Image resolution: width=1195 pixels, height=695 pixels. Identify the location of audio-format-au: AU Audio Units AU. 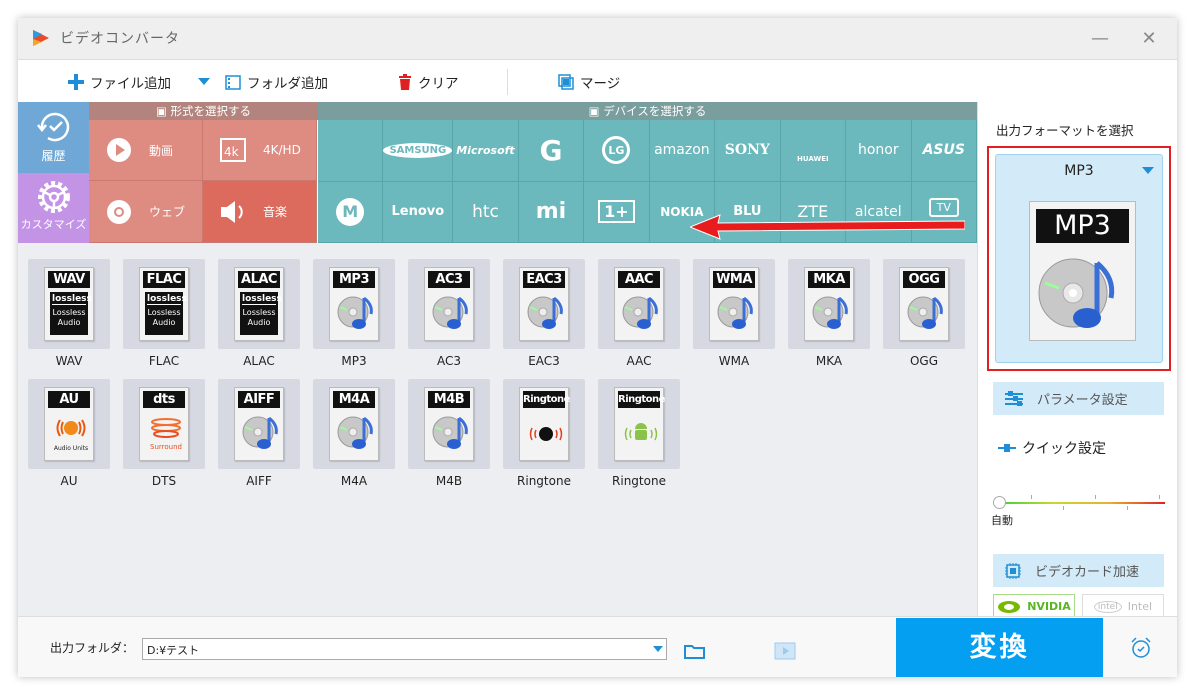
(69, 433).